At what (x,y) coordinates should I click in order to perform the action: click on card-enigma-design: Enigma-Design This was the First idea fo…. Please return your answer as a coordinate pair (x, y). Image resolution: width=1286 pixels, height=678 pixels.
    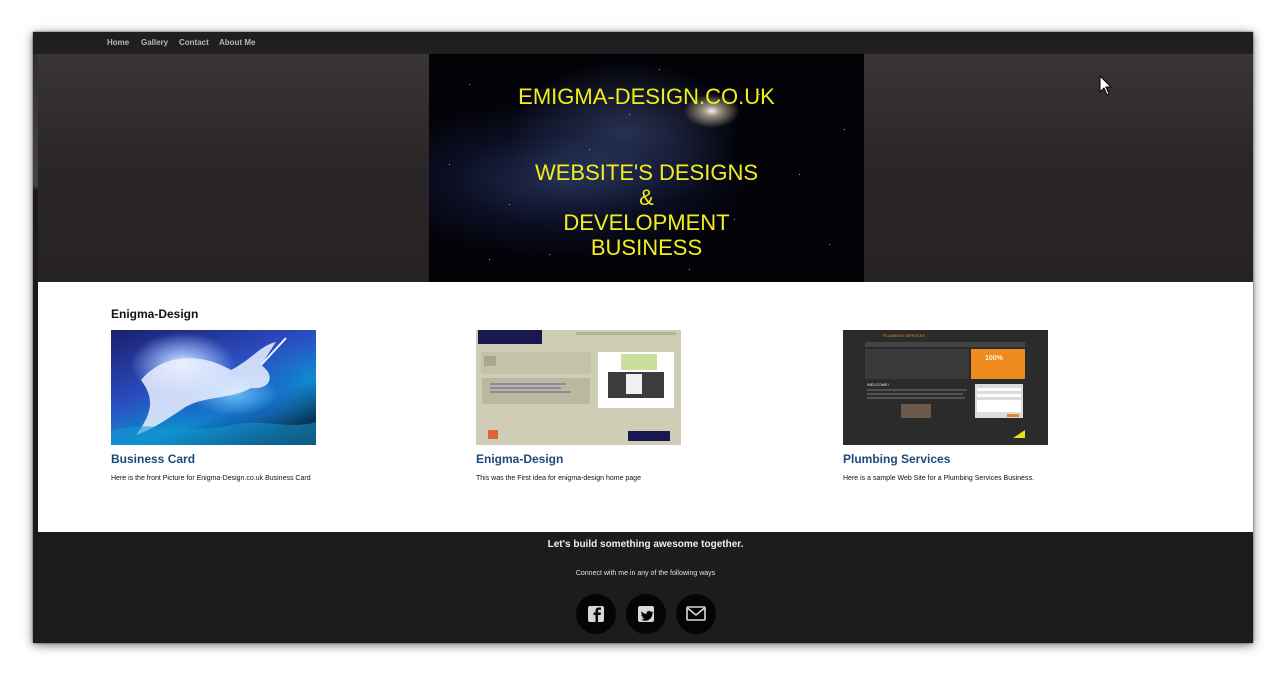
    Looking at the image, I should click on (626, 406).